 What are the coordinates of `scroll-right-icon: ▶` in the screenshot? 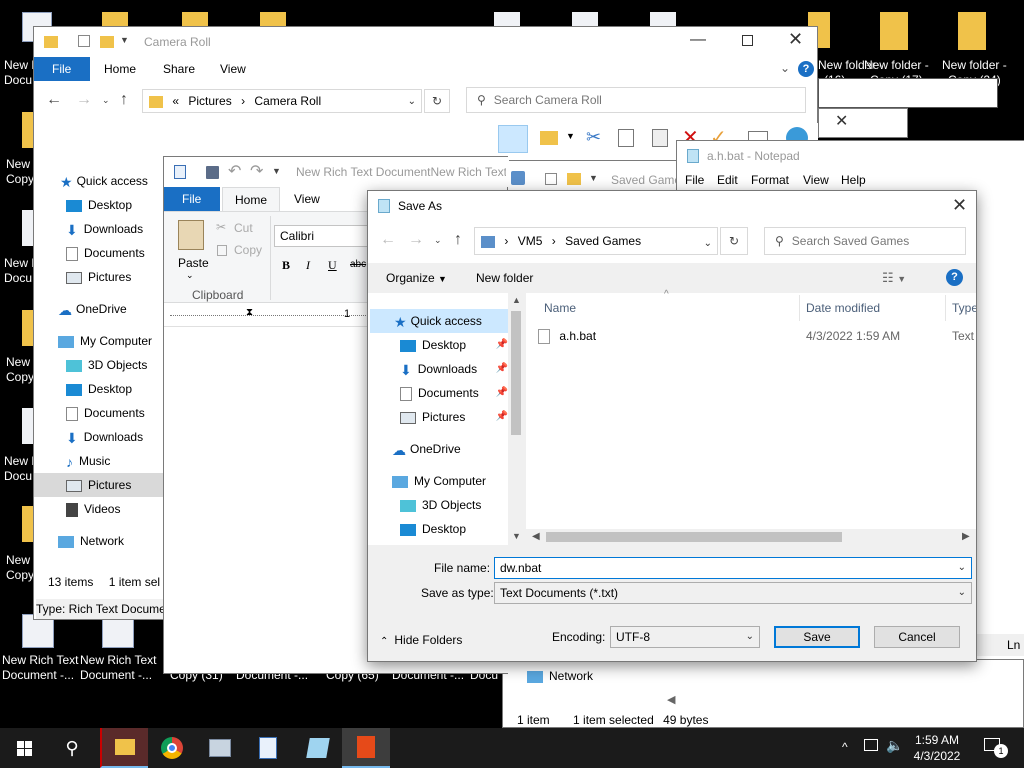 It's located at (966, 536).